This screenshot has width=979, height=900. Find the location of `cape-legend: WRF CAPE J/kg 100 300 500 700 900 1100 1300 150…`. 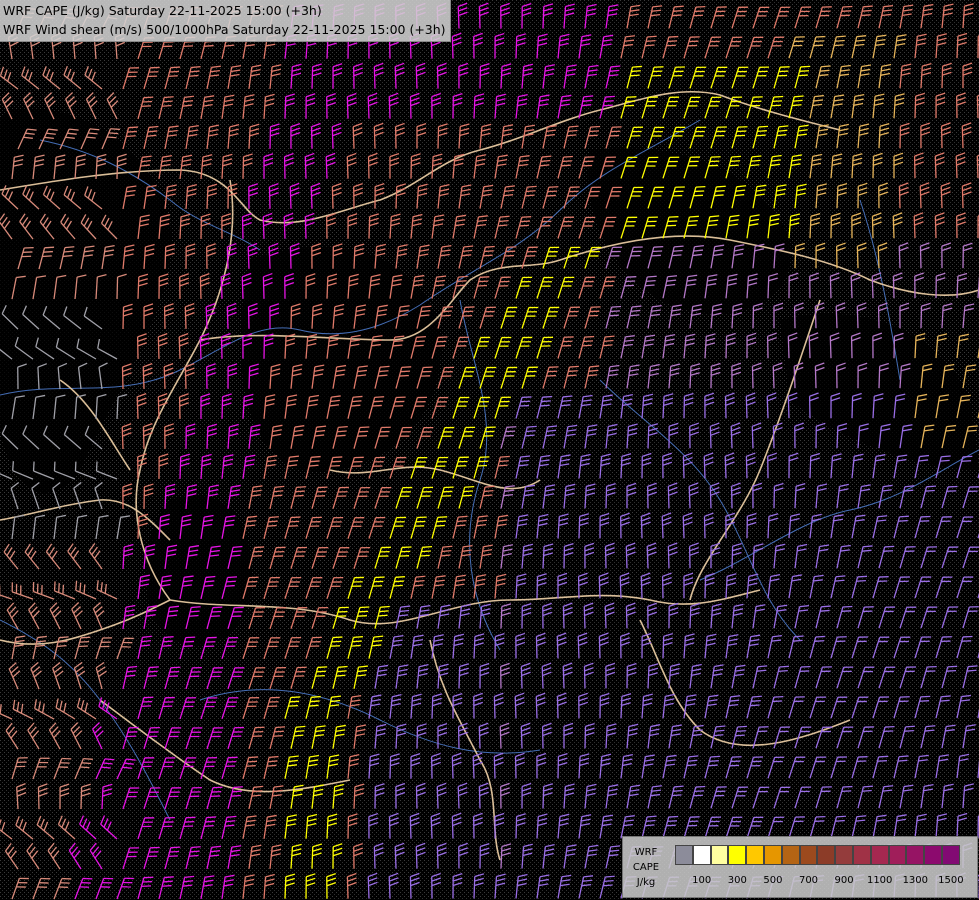

cape-legend: WRF CAPE J/kg 100 300 500 700 900 1100 1300 150… is located at coordinates (800, 867).